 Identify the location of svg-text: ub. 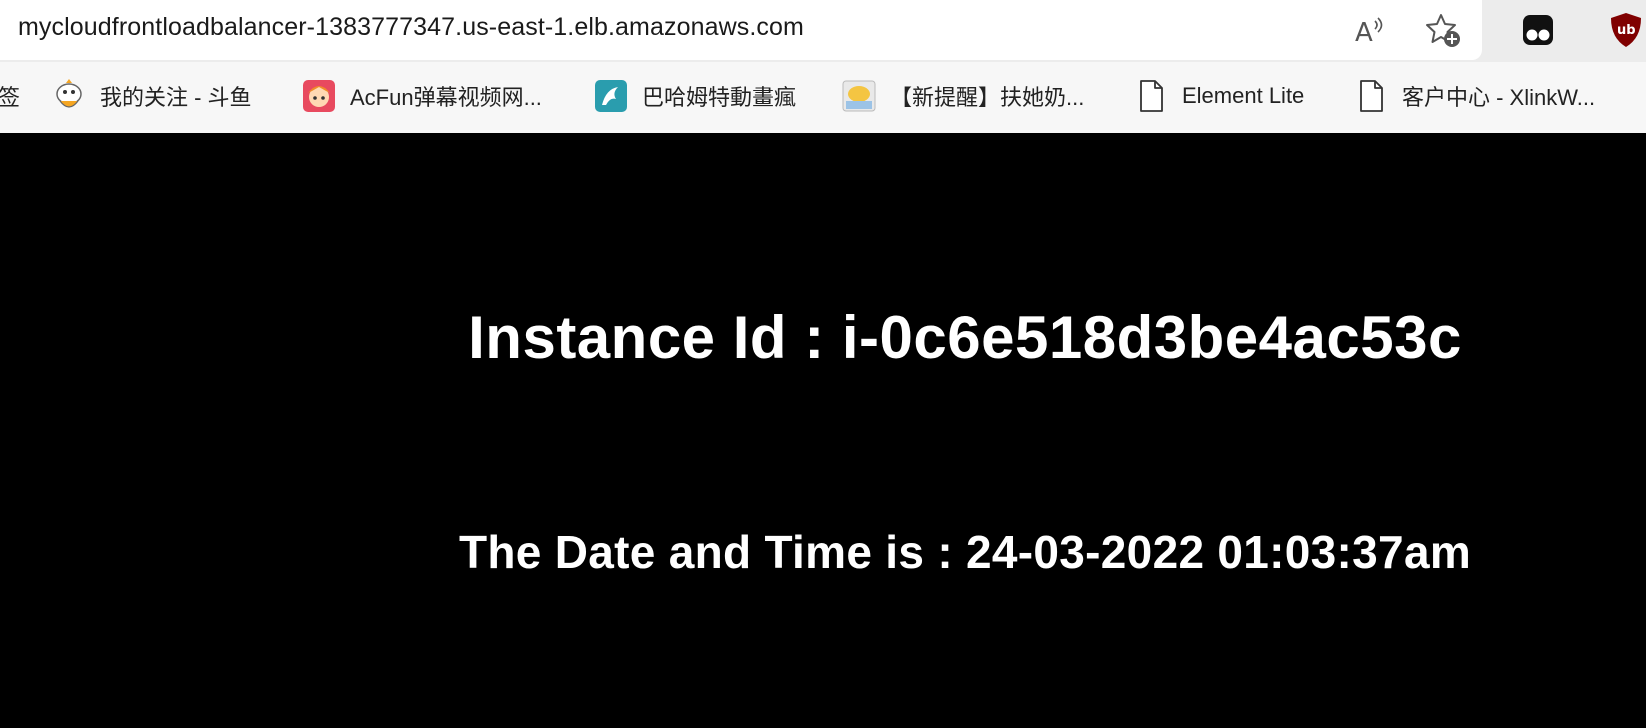
(1626, 30).